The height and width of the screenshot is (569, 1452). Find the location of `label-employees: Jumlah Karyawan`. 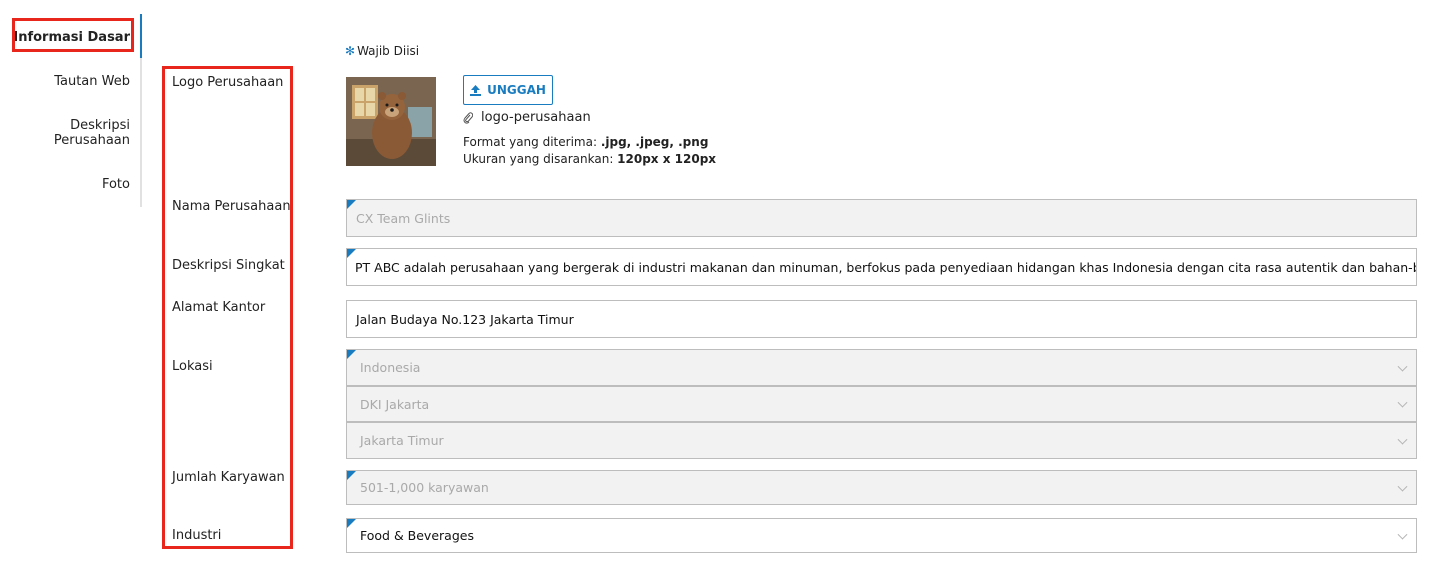

label-employees: Jumlah Karyawan is located at coordinates (228, 477).